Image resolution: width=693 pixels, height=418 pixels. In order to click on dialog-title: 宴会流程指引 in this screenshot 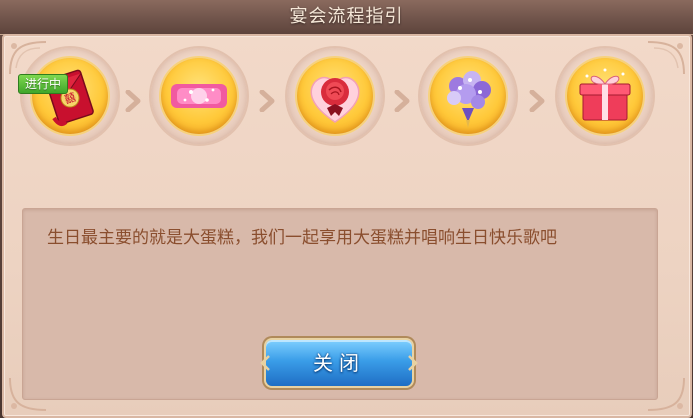, I will do `click(346, 16)`.